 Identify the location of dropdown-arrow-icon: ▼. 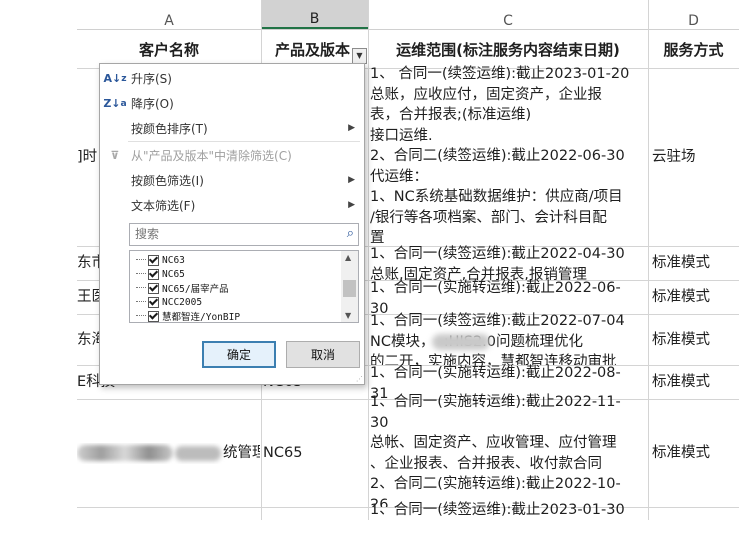
(359, 55).